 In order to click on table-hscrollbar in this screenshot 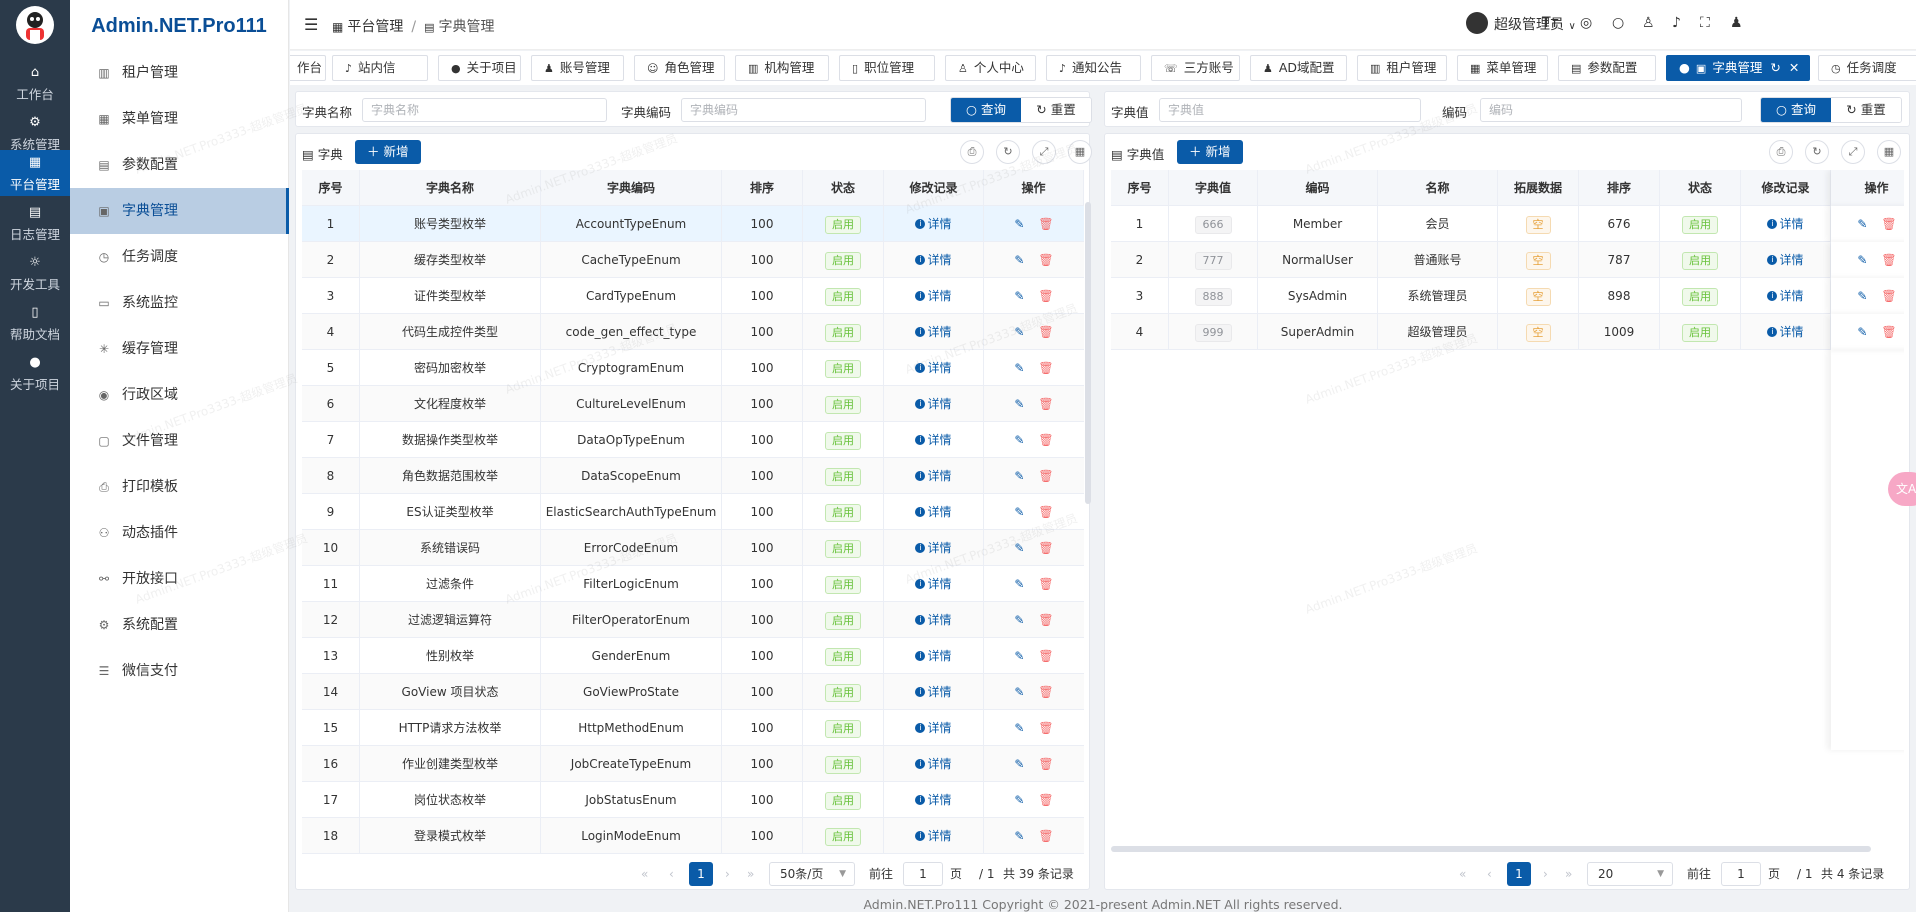, I will do `click(1491, 849)`.